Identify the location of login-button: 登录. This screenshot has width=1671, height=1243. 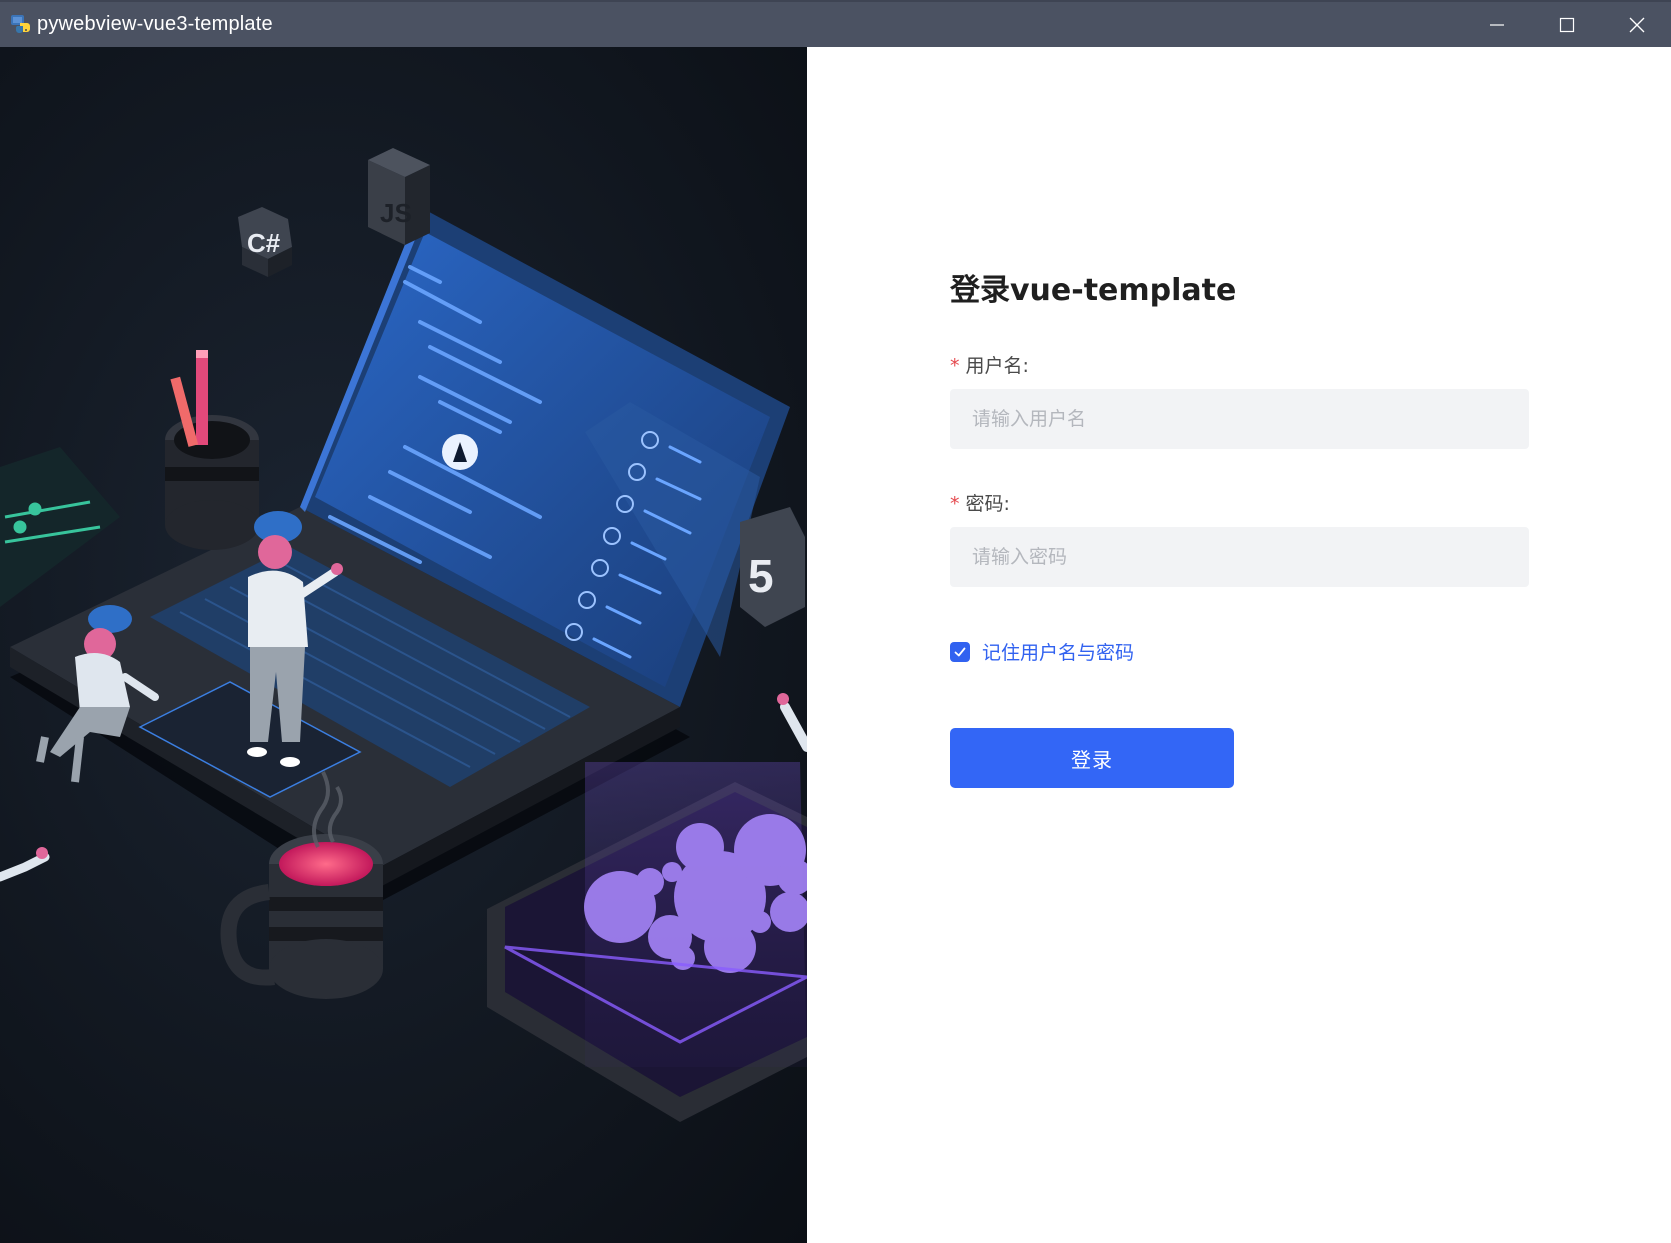
(1092, 758).